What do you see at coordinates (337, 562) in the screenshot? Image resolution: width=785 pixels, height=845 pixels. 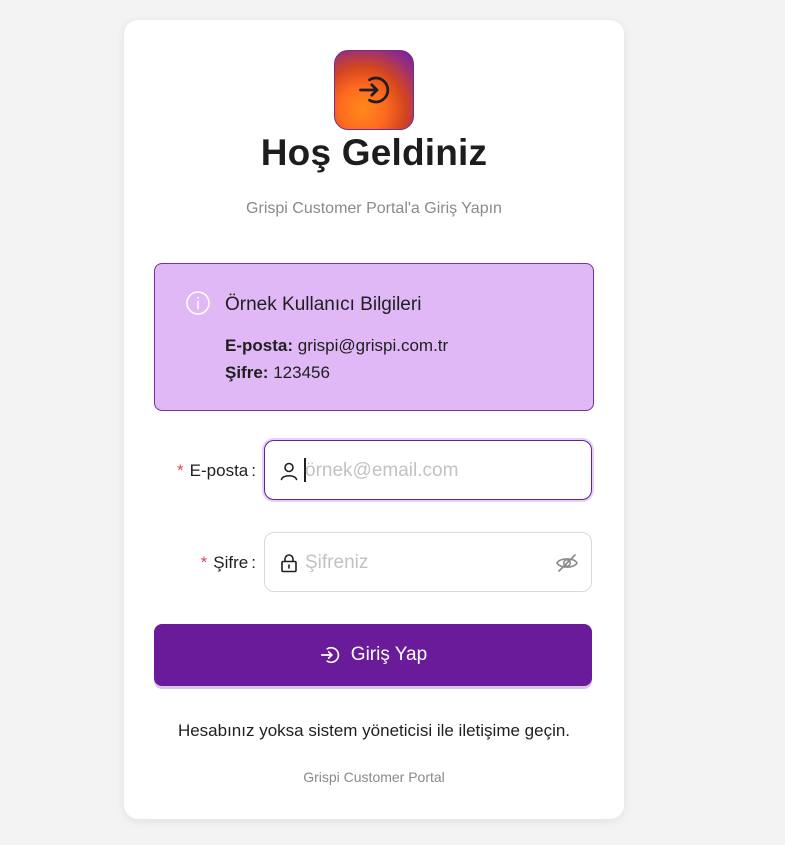 I see `password-placeholder: Şifreniz` at bounding box center [337, 562].